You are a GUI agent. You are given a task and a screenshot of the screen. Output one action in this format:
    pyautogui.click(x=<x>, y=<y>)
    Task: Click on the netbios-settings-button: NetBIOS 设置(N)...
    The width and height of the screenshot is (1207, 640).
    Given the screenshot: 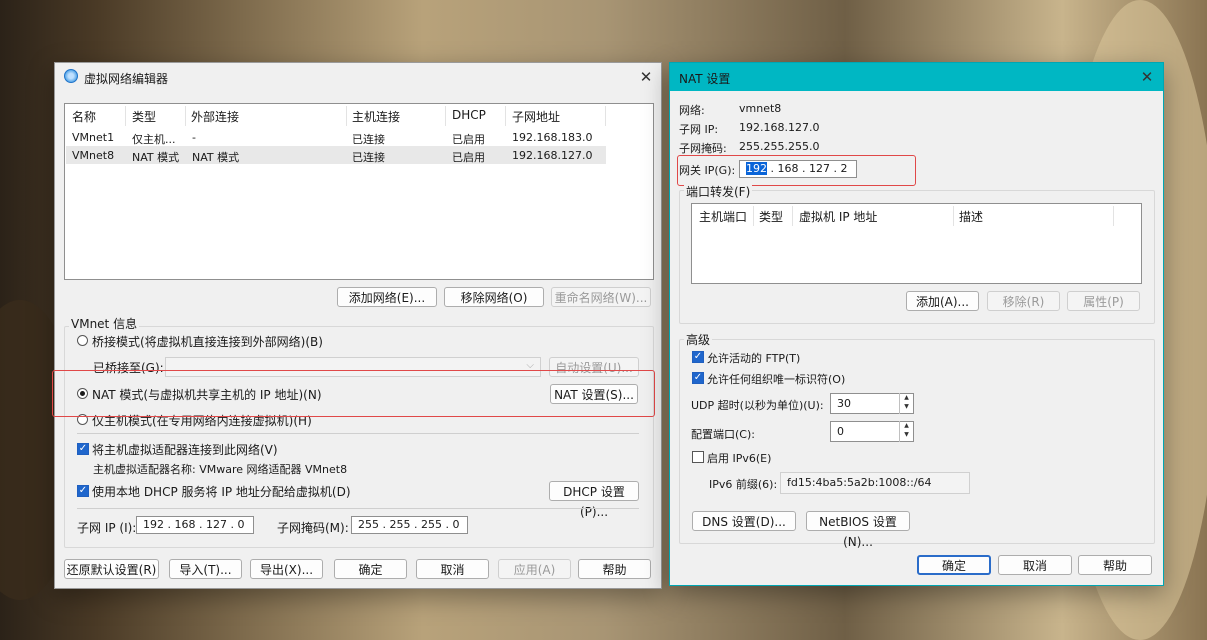 What is the action you would take?
    pyautogui.click(x=858, y=530)
    